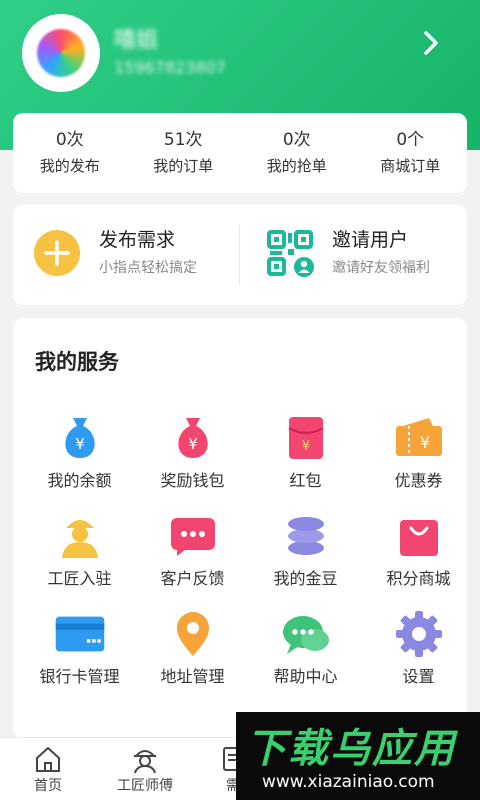  I want to click on stat-my-orders: 51次 我的订单, so click(184, 153).